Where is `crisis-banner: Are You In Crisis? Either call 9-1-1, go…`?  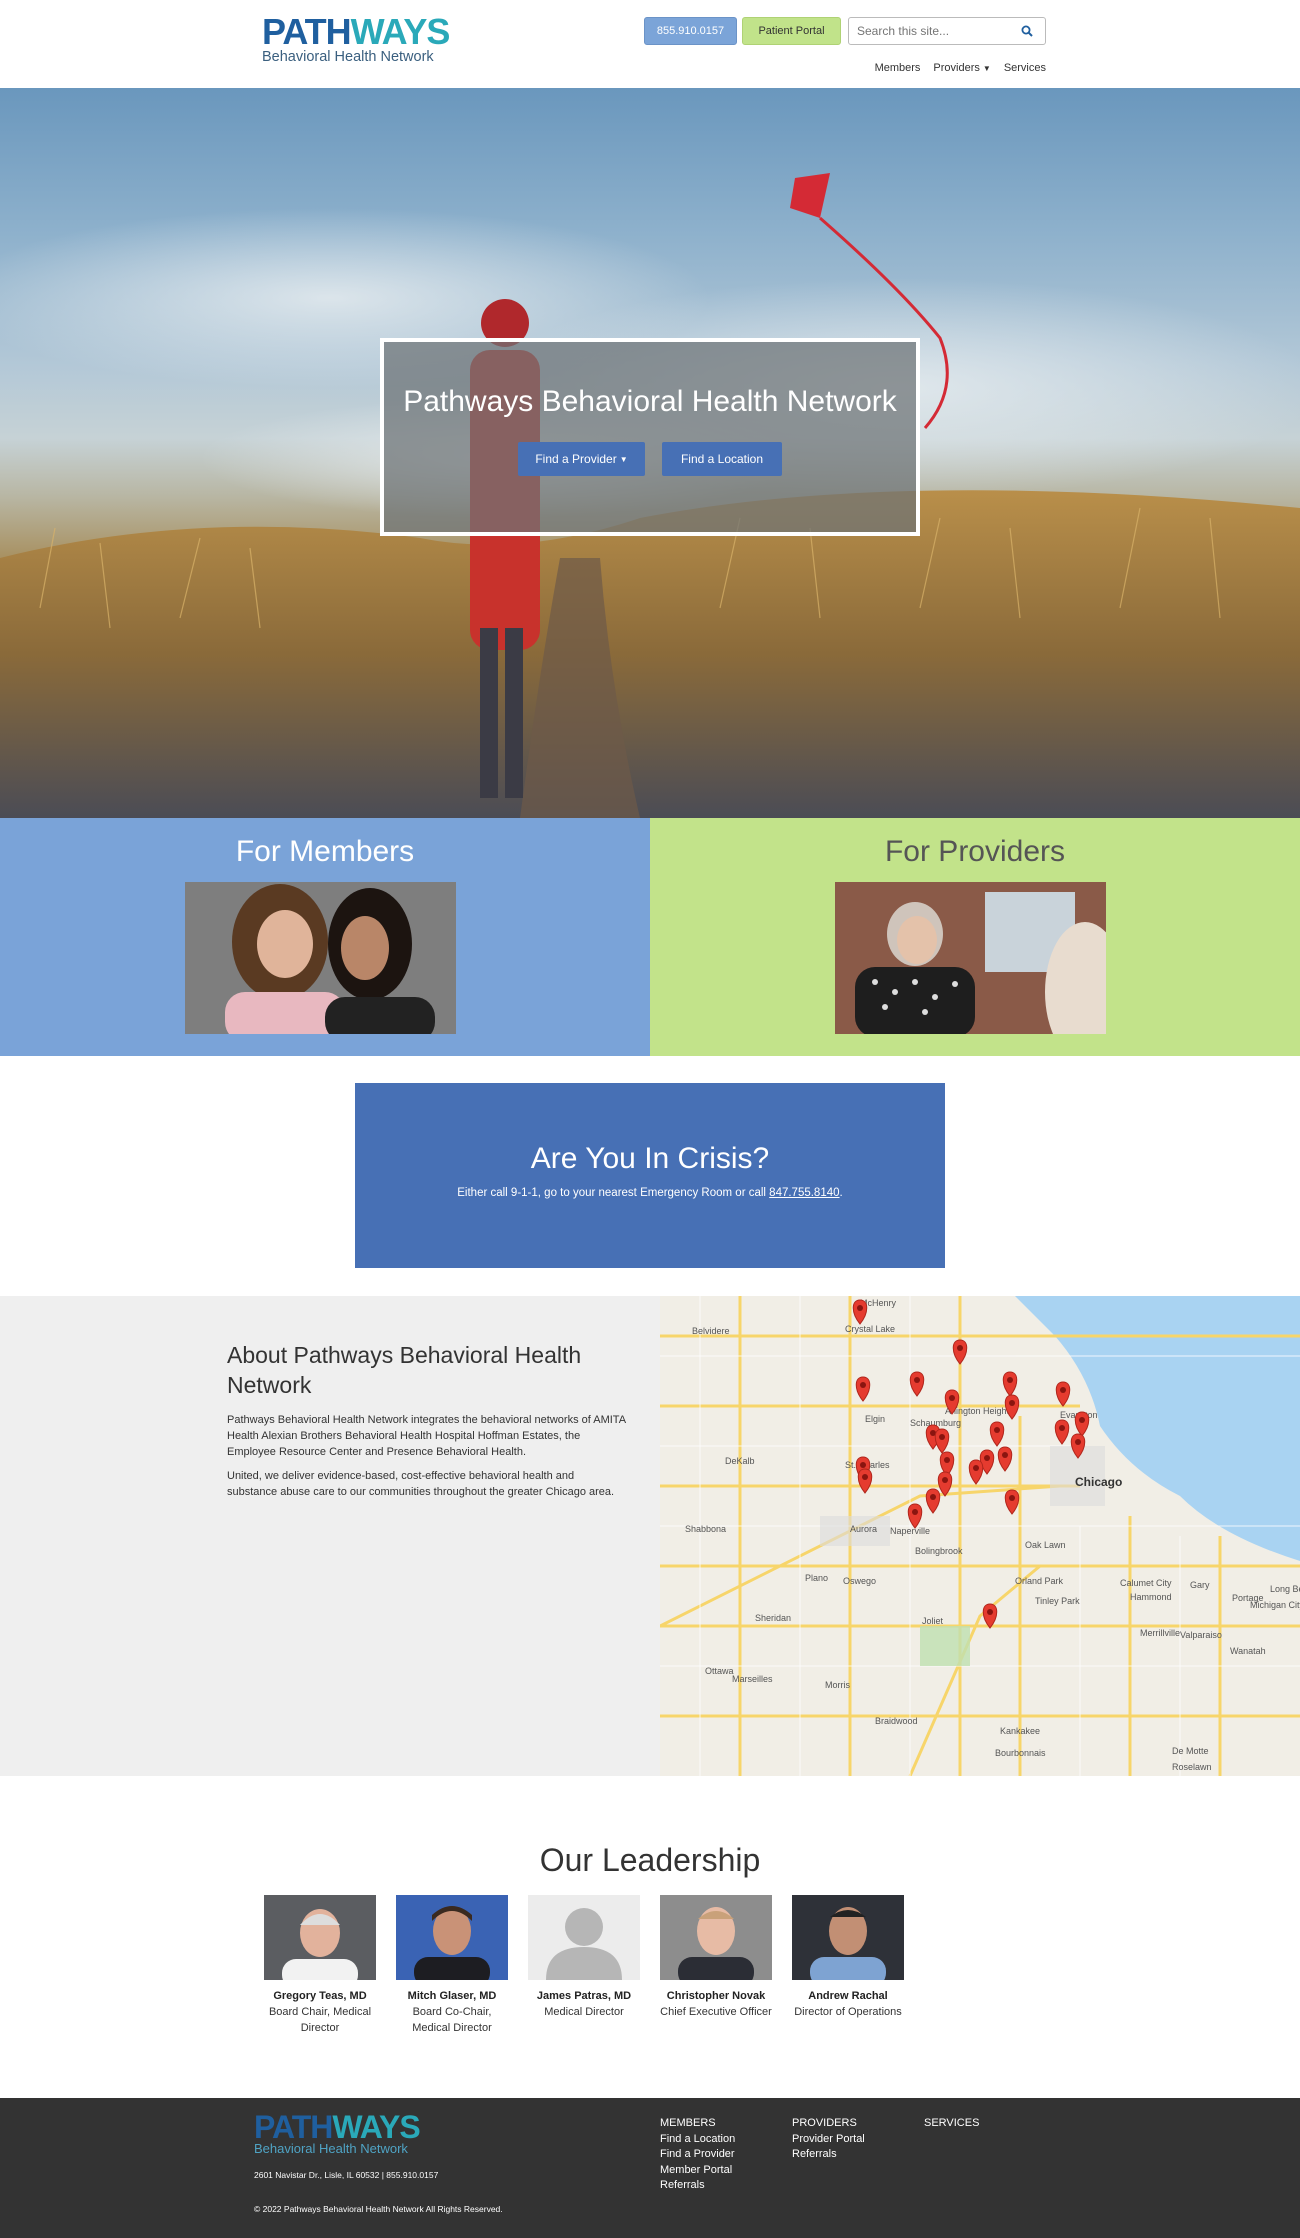 crisis-banner: Are You In Crisis? Either call 9-1-1, go… is located at coordinates (650, 1175).